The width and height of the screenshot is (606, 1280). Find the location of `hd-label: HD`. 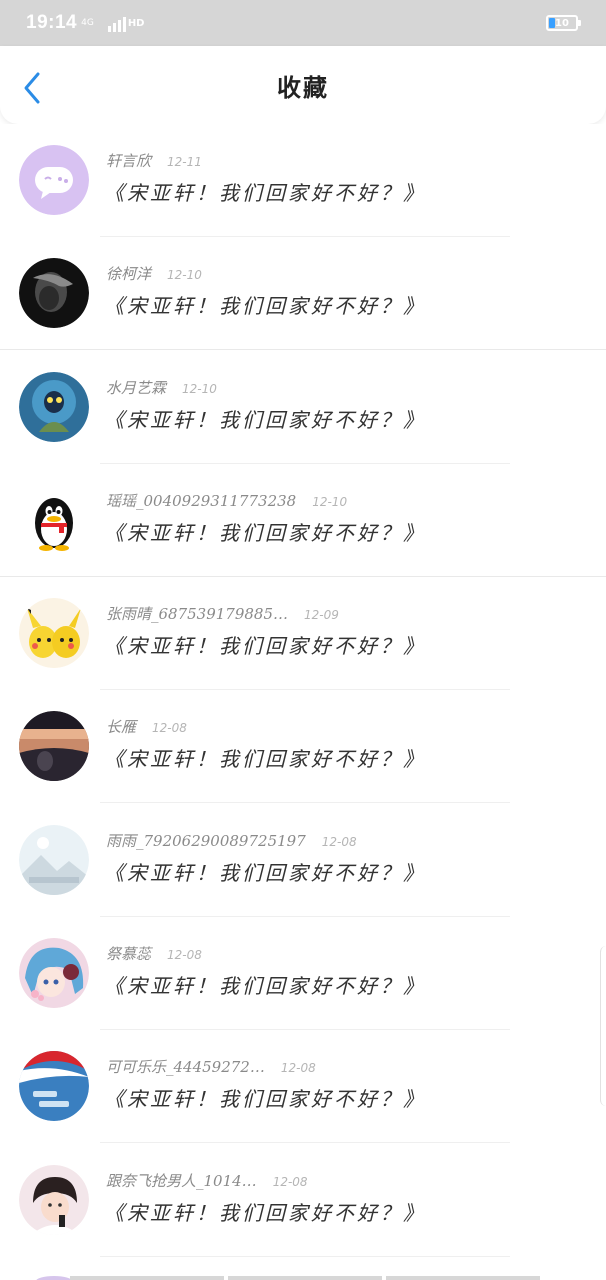

hd-label: HD is located at coordinates (136, 23).